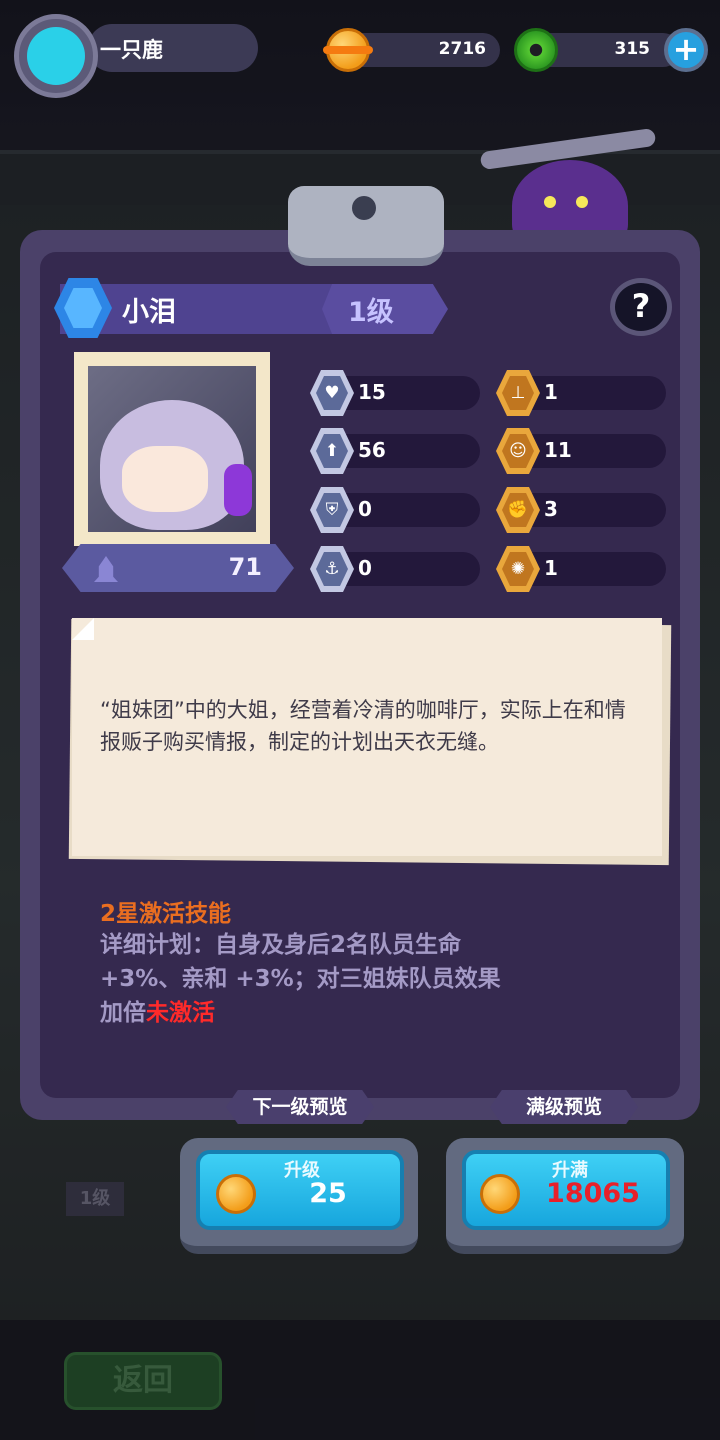  I want to click on muscle-icon-glyph: ✊, so click(518, 510).